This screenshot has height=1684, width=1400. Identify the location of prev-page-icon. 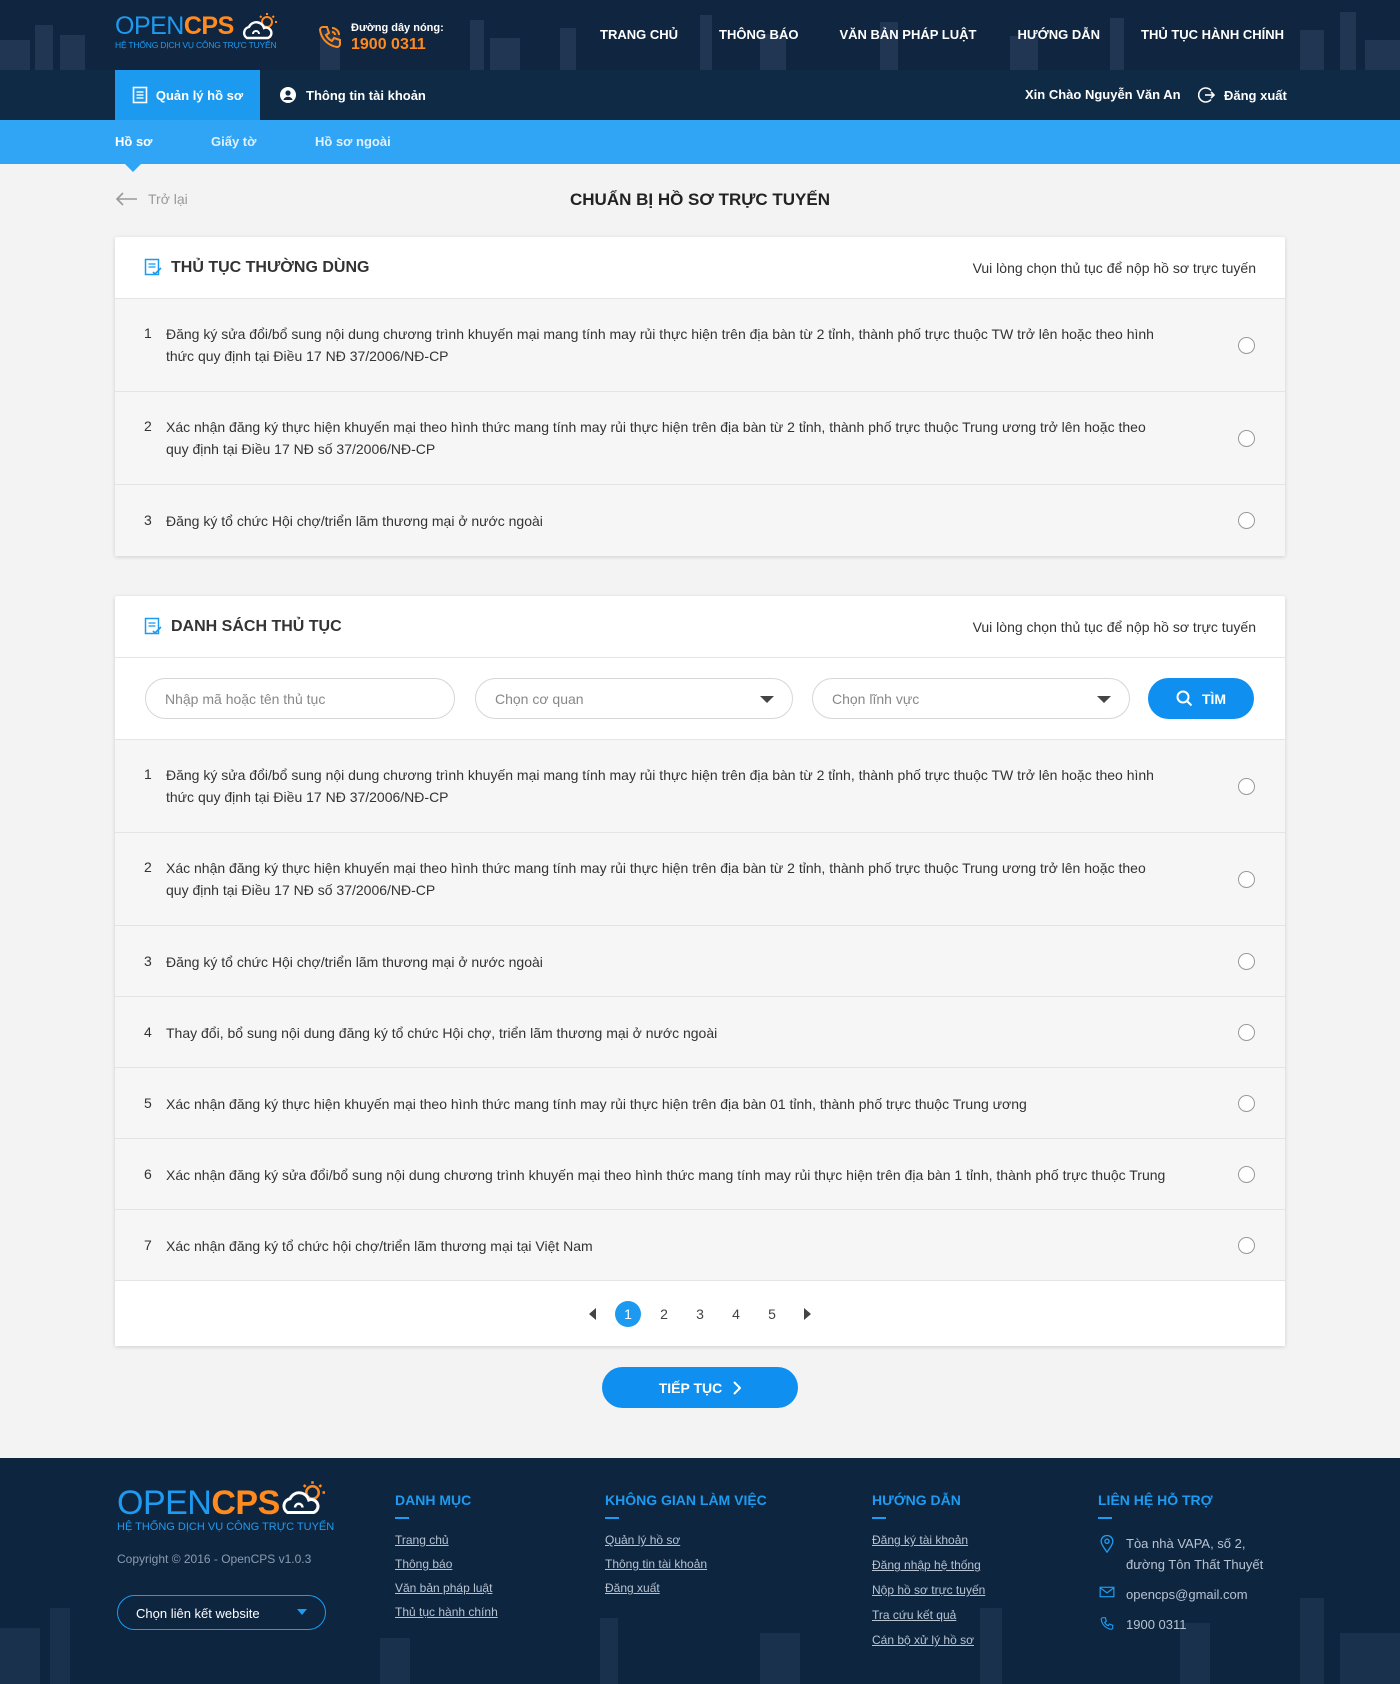
(592, 1313).